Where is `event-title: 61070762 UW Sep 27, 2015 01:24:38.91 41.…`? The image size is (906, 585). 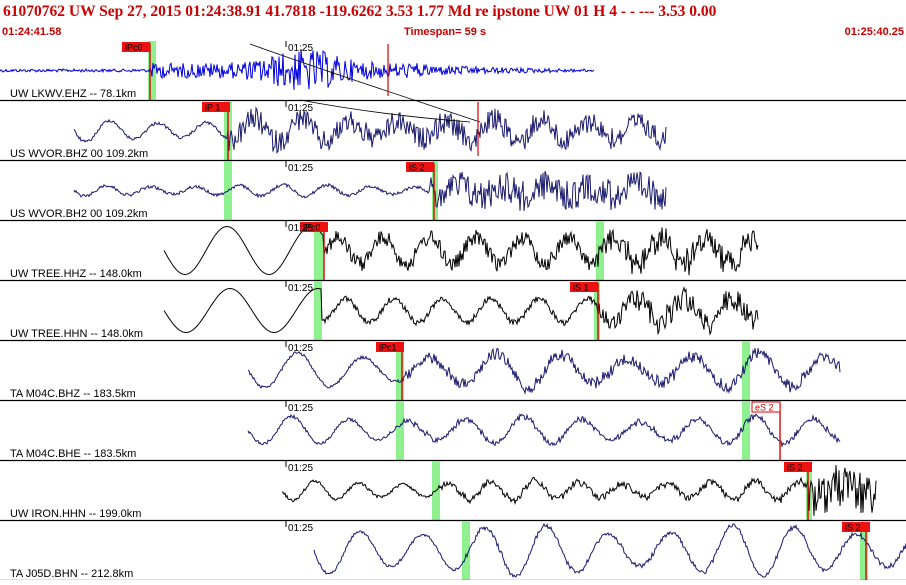
event-title: 61070762 UW Sep 27, 2015 01:24:38.91 41.… is located at coordinates (360, 11).